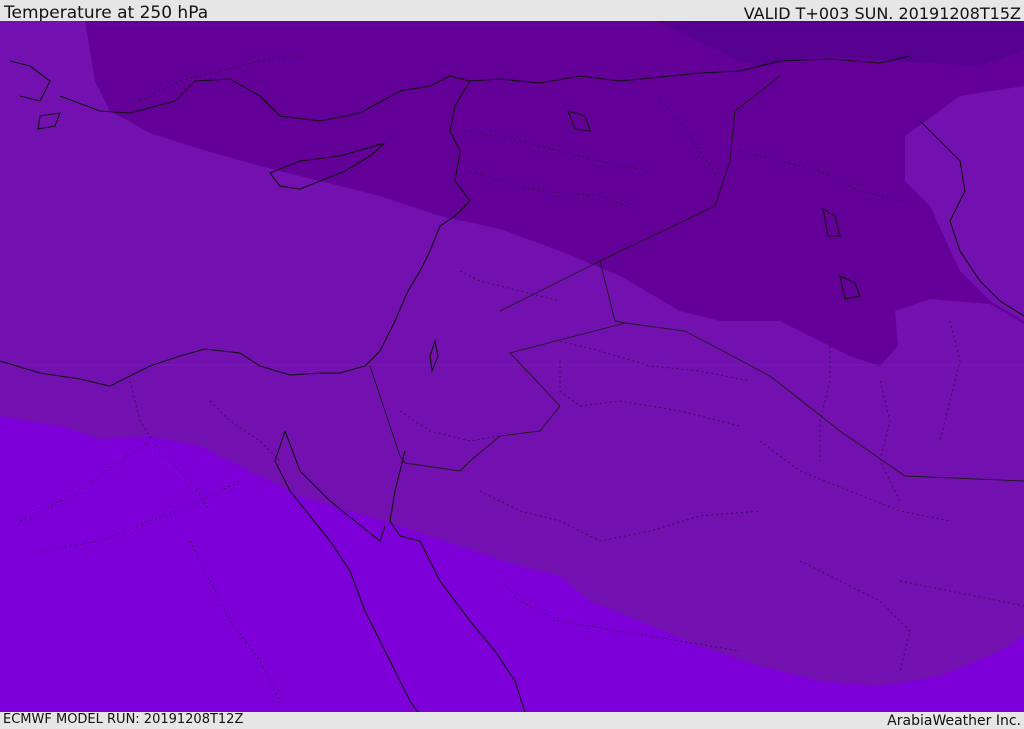 This screenshot has width=1024, height=729. Describe the element at coordinates (954, 721) in the screenshot. I see `credit-label: ArabiaWeather Inc.` at that location.